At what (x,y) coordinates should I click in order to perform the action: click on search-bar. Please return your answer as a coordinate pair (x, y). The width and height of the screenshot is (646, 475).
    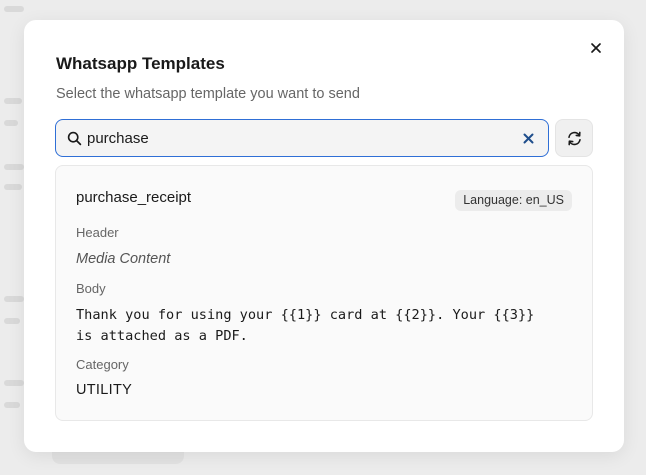
    Looking at the image, I should click on (302, 138).